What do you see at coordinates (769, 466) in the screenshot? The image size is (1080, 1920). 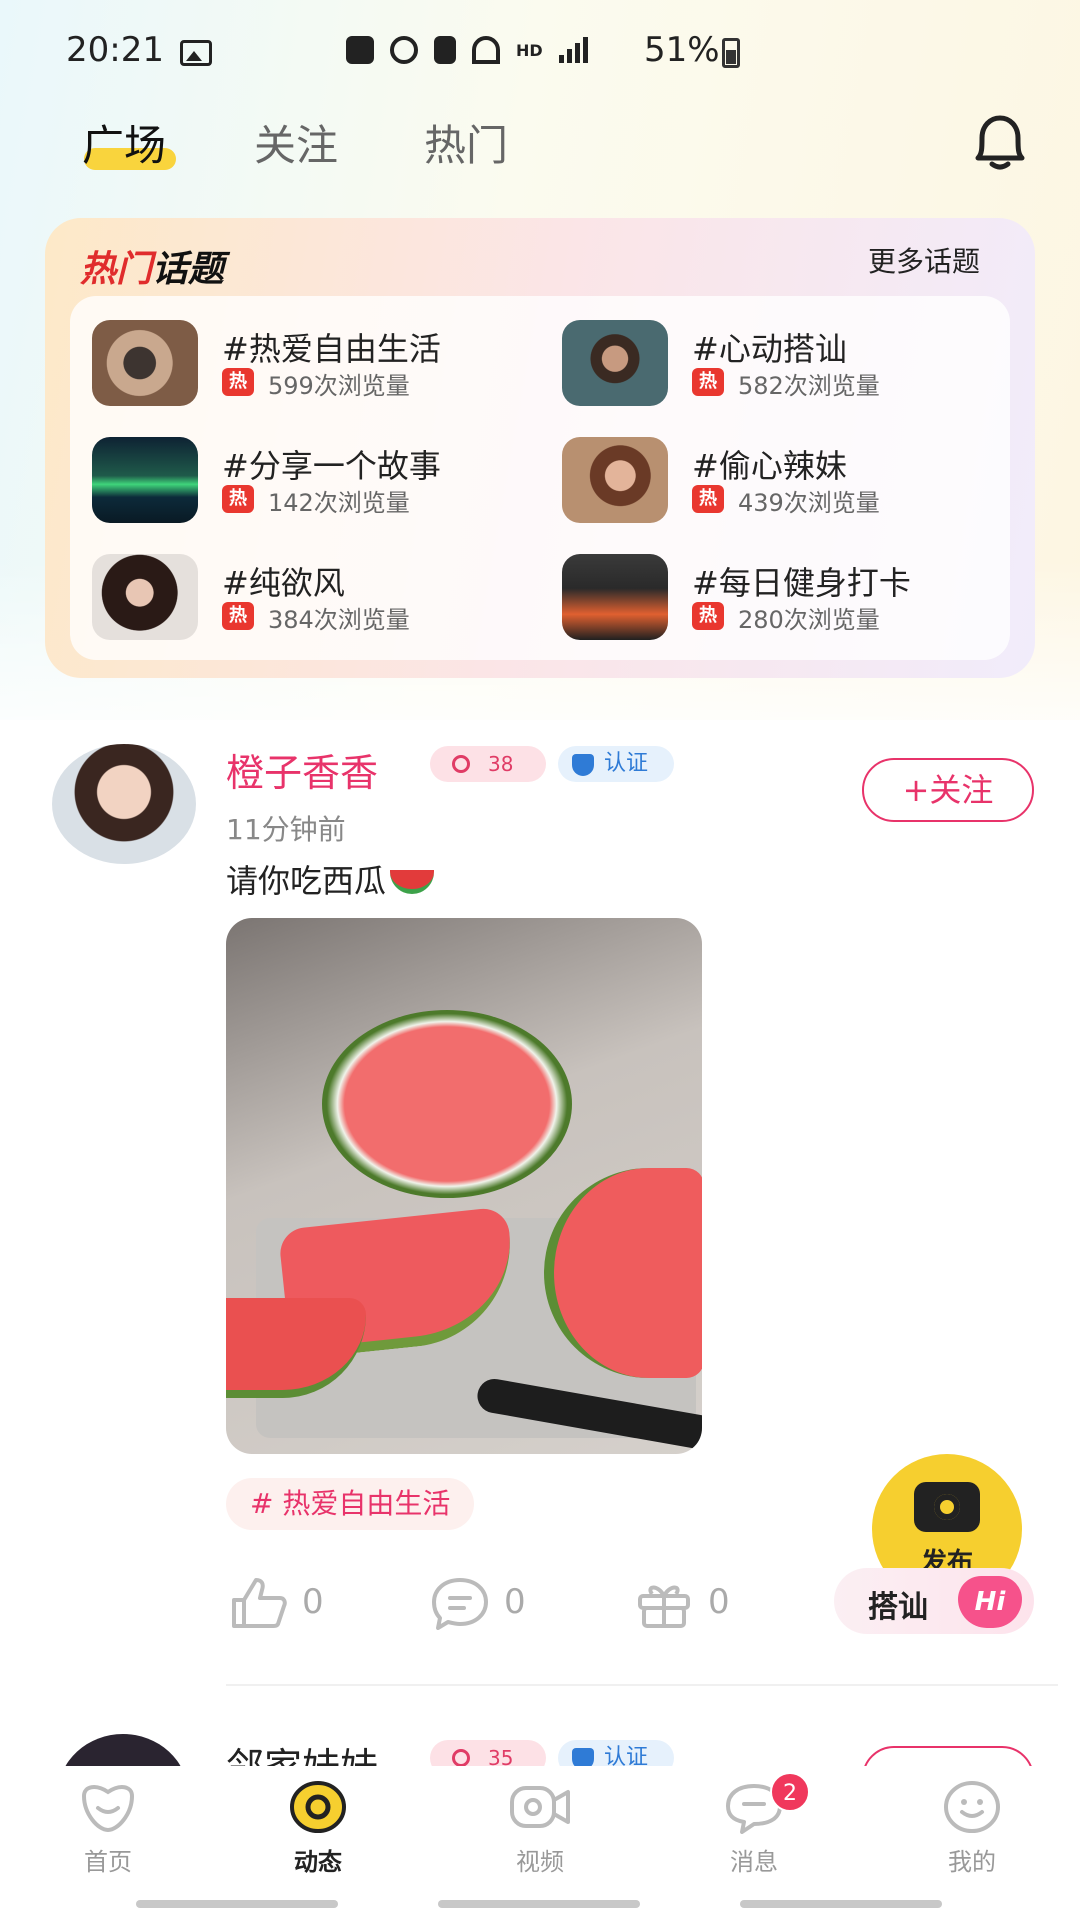 I see `topic-name: #偷心辣妹` at bounding box center [769, 466].